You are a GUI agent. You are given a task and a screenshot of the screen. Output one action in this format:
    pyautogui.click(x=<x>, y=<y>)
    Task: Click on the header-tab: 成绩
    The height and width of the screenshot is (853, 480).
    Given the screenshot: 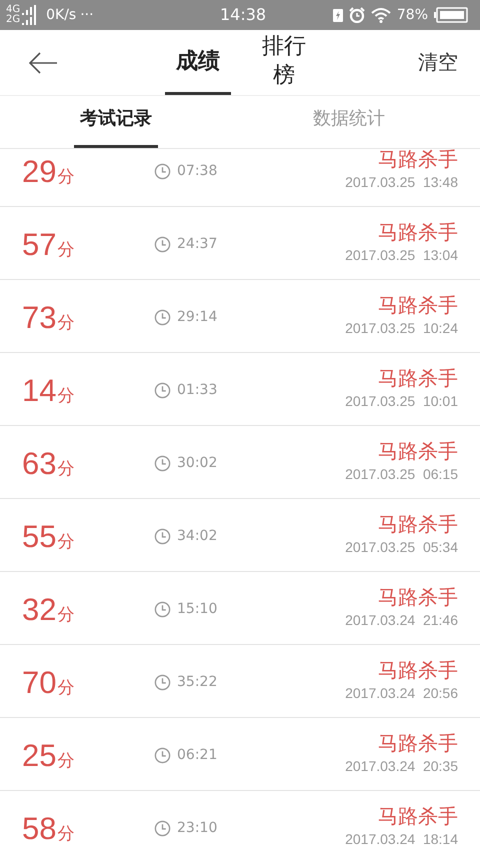 What is the action you would take?
    pyautogui.click(x=198, y=62)
    